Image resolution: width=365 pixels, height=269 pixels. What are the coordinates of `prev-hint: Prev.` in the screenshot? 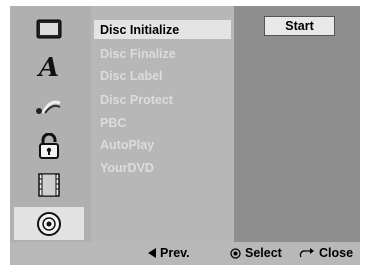 It's located at (169, 253).